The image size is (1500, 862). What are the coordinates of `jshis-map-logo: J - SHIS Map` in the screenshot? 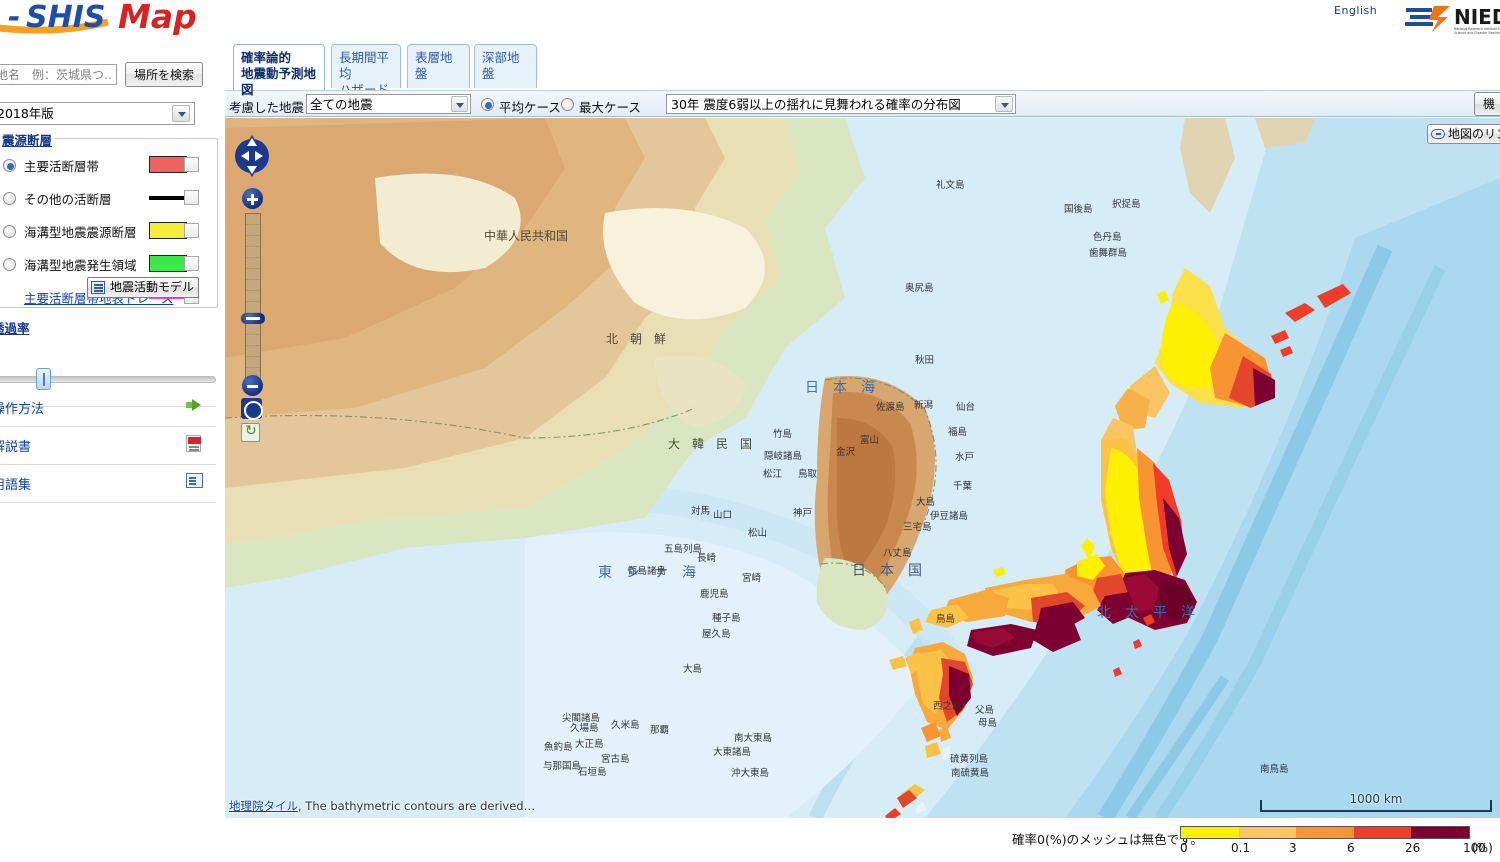 It's located at (120, 20).